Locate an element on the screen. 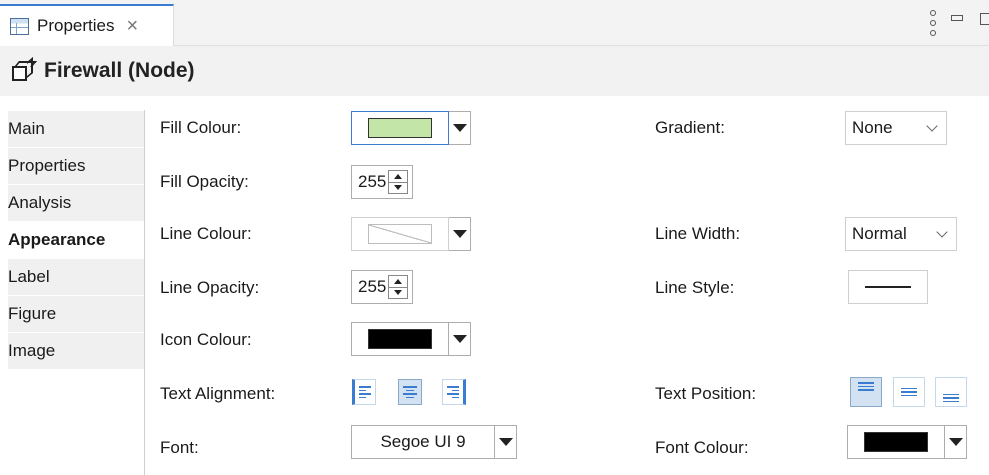 This screenshot has width=989, height=475. fill-colour-button is located at coordinates (400, 128).